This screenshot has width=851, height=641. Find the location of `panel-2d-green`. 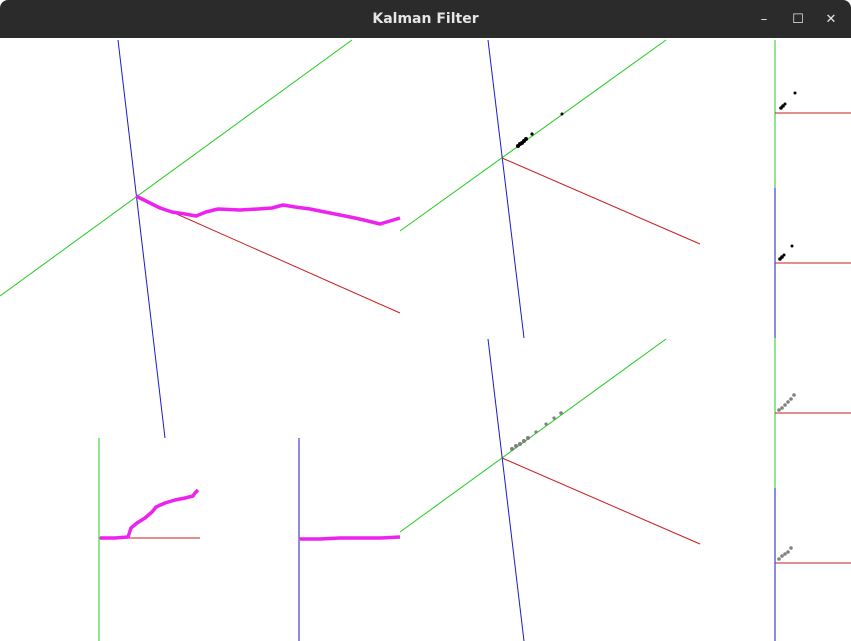

panel-2d-green is located at coordinates (149, 539).